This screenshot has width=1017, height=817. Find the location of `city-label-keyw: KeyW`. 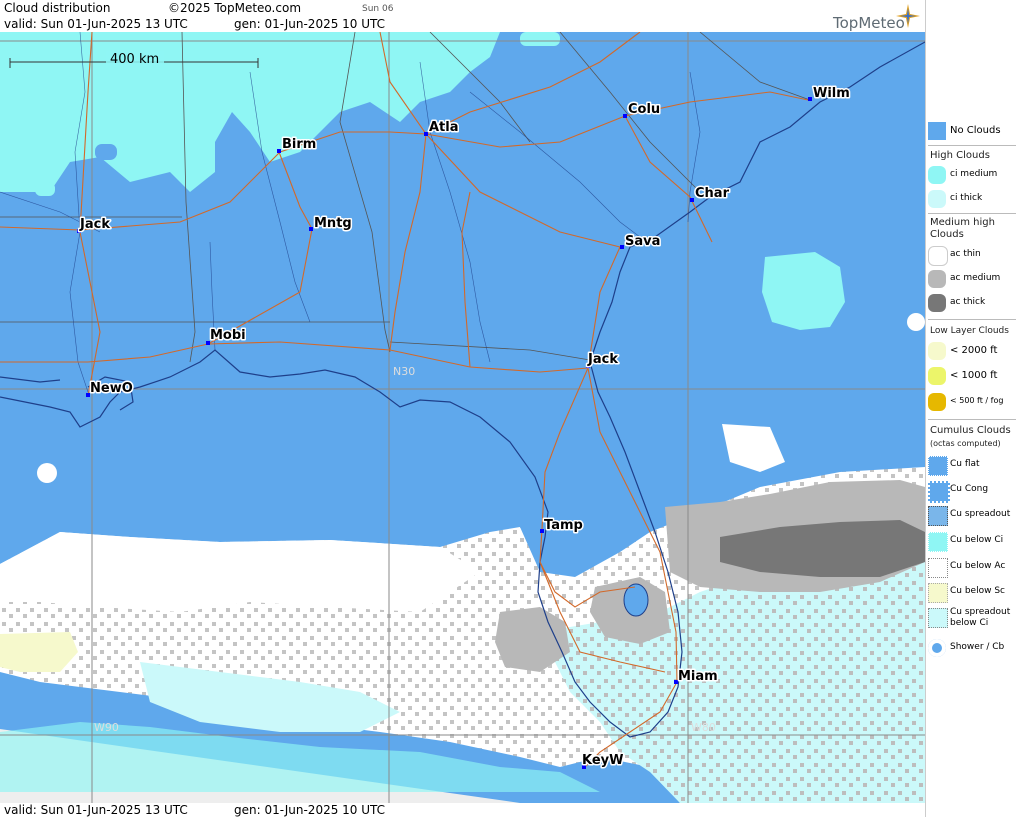

city-label-keyw: KeyW is located at coordinates (602, 760).